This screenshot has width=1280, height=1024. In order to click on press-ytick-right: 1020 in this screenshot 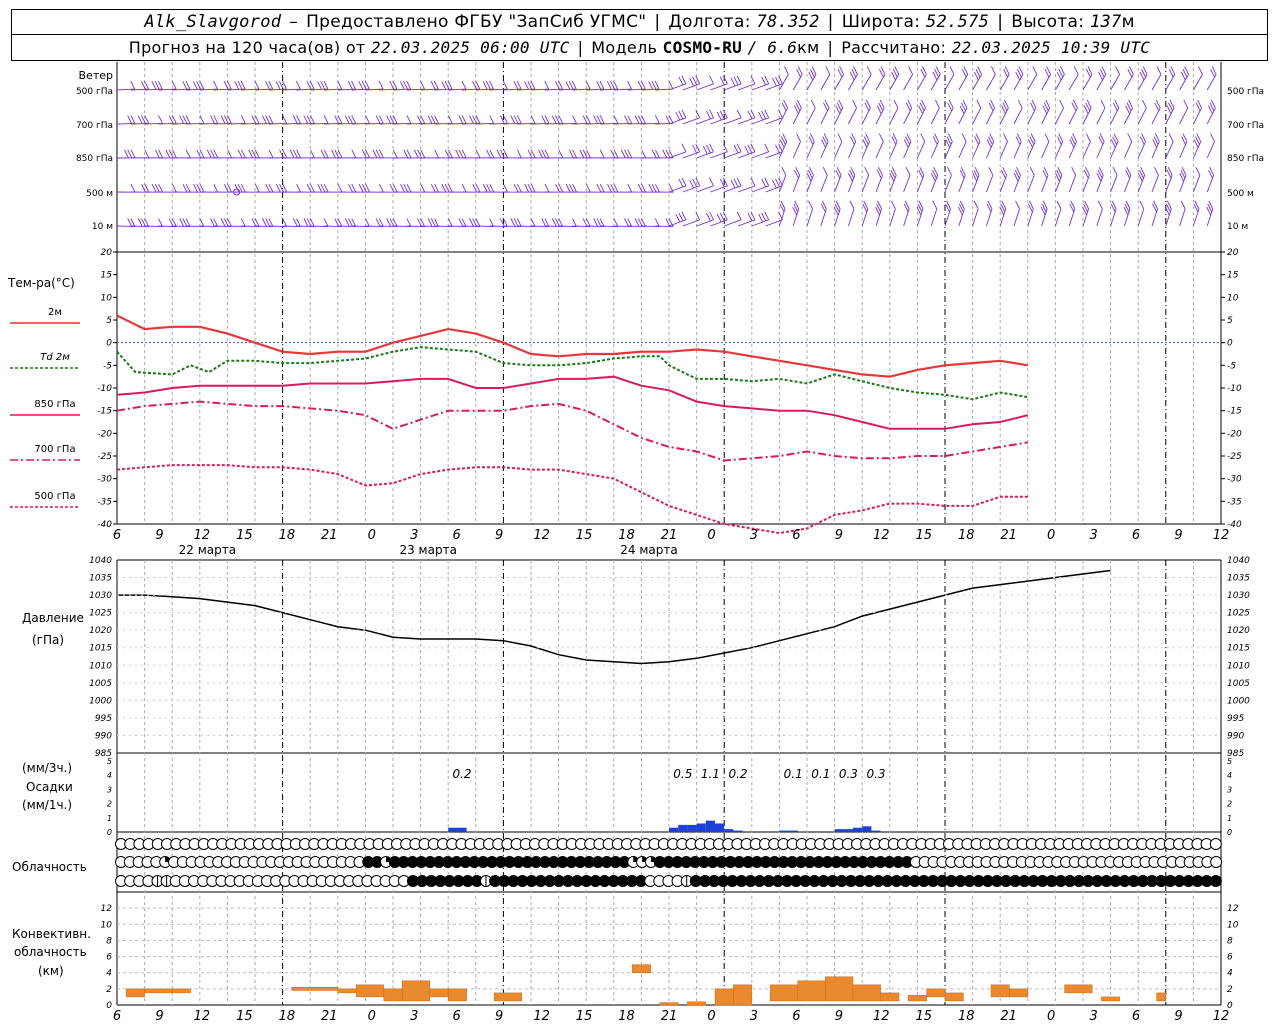, I will do `click(1238, 631)`.